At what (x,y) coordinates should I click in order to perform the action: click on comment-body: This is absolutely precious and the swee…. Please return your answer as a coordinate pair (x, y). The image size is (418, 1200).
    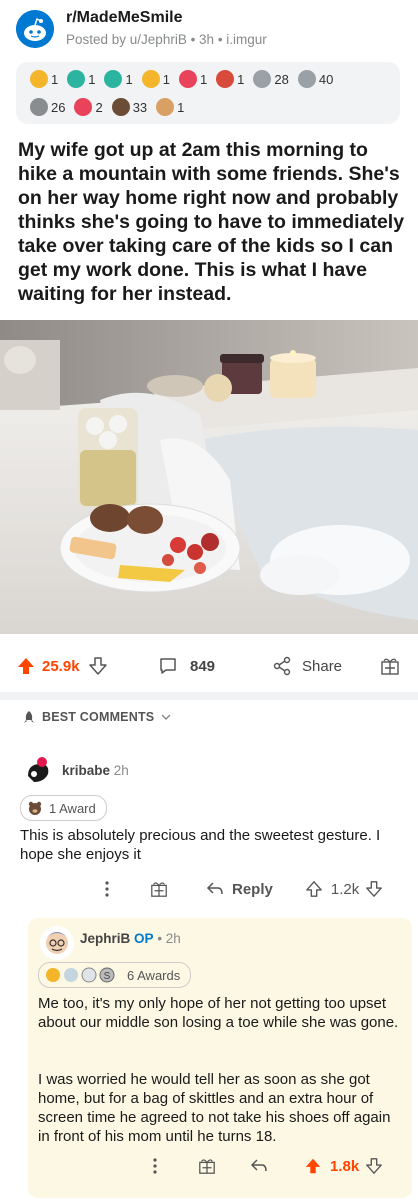
    Looking at the image, I should click on (200, 845).